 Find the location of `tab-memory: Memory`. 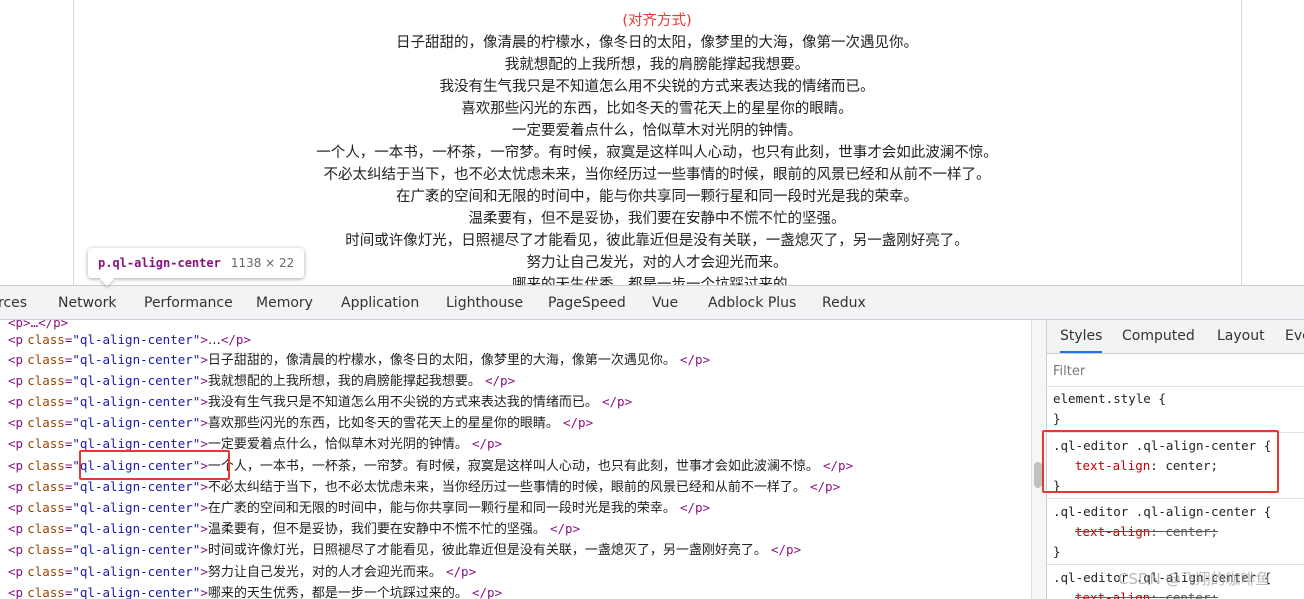

tab-memory: Memory is located at coordinates (284, 303).